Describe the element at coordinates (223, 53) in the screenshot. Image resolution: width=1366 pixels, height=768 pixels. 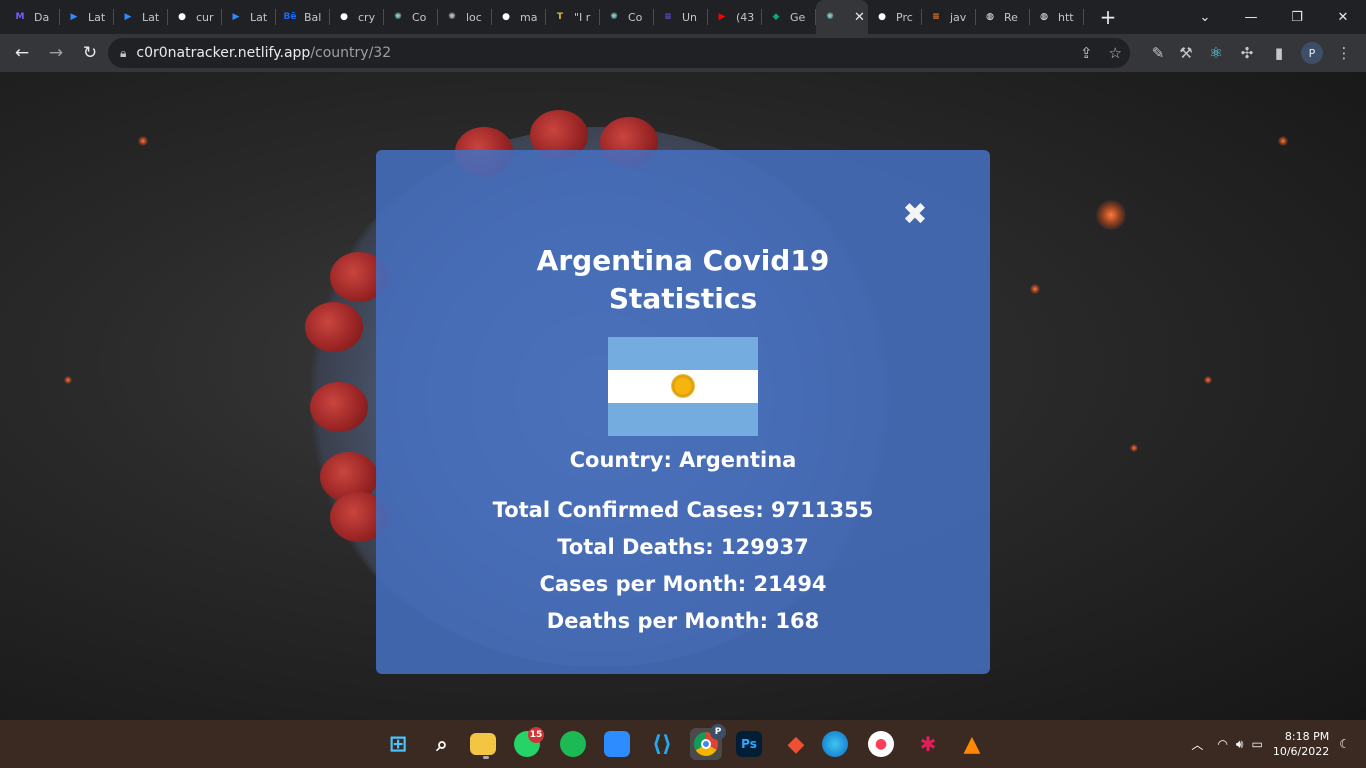
I see `url-host: c0r0natracker.netlify.app` at that location.